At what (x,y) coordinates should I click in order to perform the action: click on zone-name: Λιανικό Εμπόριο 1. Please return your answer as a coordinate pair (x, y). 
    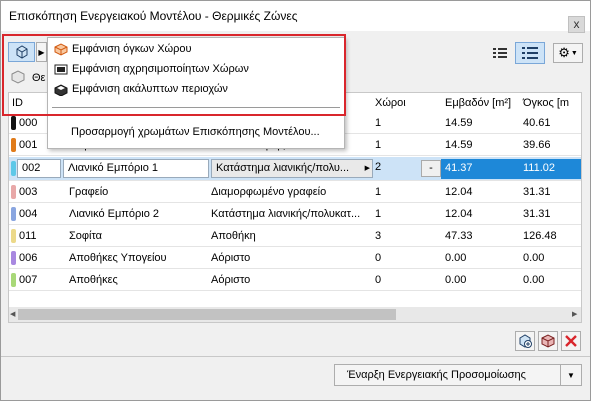
    Looking at the image, I should click on (113, 168).